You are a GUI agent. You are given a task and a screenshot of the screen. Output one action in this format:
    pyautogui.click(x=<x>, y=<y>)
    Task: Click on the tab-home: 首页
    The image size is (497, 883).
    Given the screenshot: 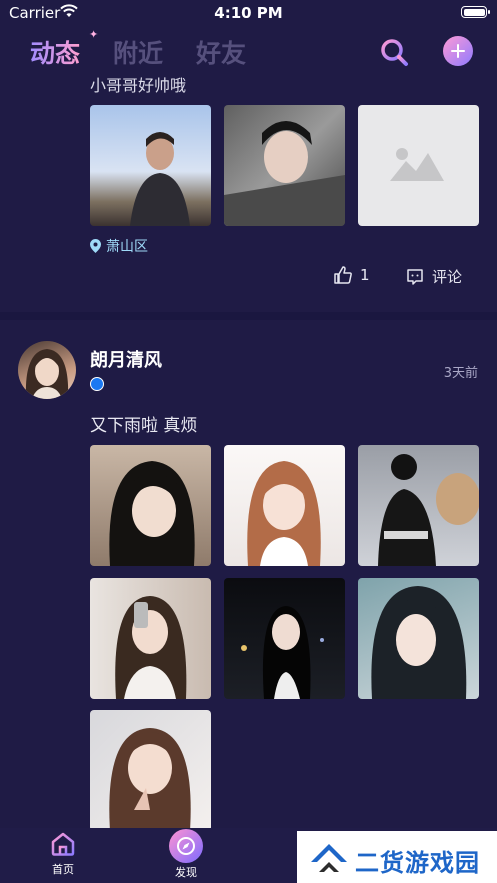 What is the action you would take?
    pyautogui.click(x=63, y=854)
    